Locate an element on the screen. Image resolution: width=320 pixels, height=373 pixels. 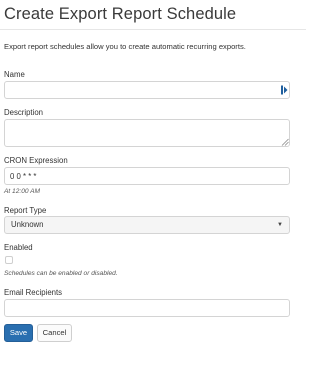
resize-grip-icon is located at coordinates (285, 142).